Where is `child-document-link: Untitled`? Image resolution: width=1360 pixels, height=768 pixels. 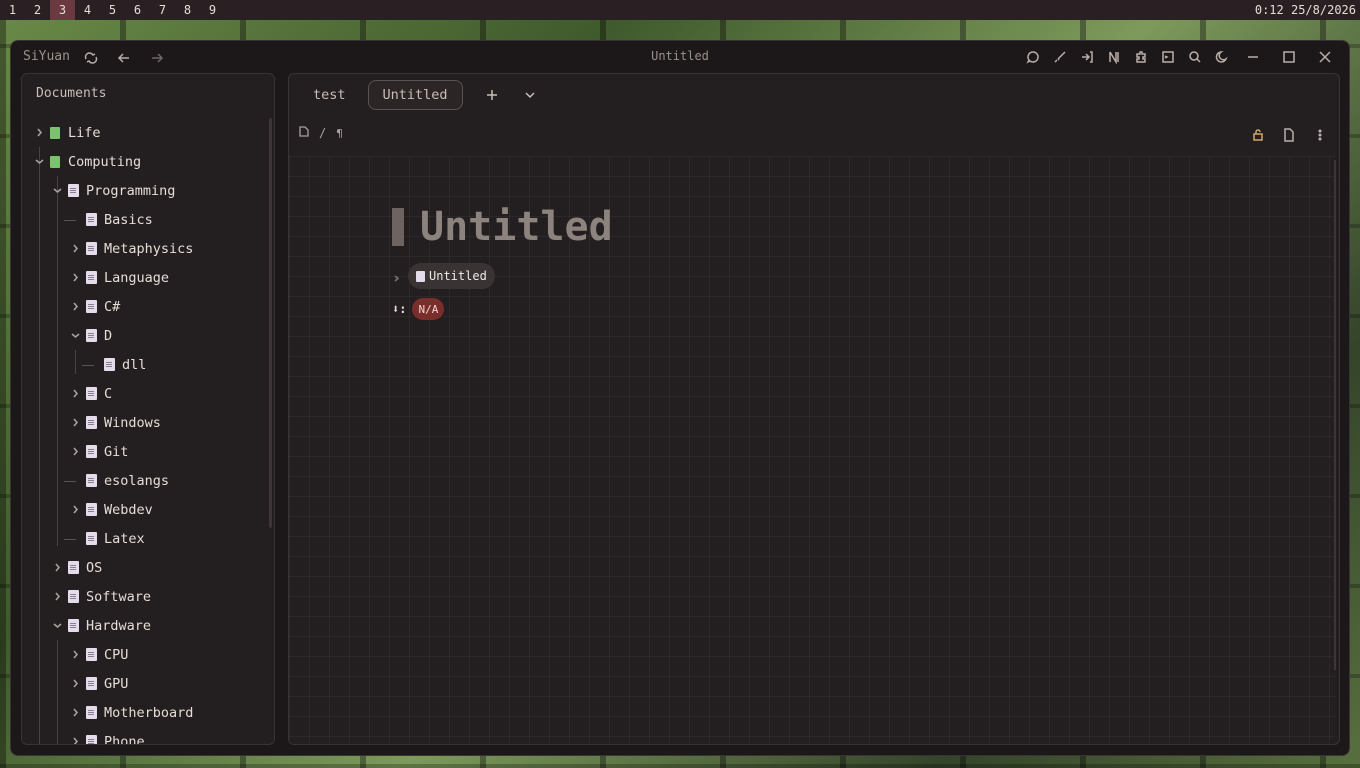 child-document-link: Untitled is located at coordinates (451, 276).